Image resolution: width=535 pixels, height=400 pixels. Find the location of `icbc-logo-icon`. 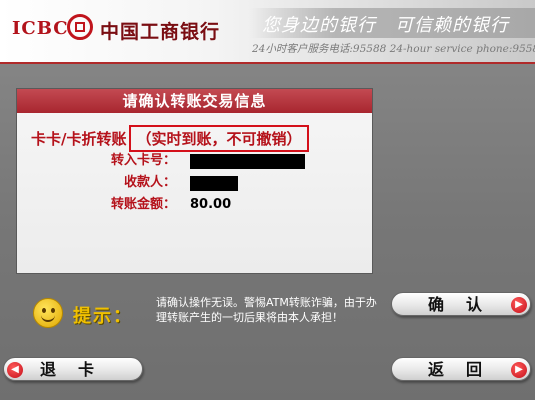

icbc-logo-icon is located at coordinates (80, 27).